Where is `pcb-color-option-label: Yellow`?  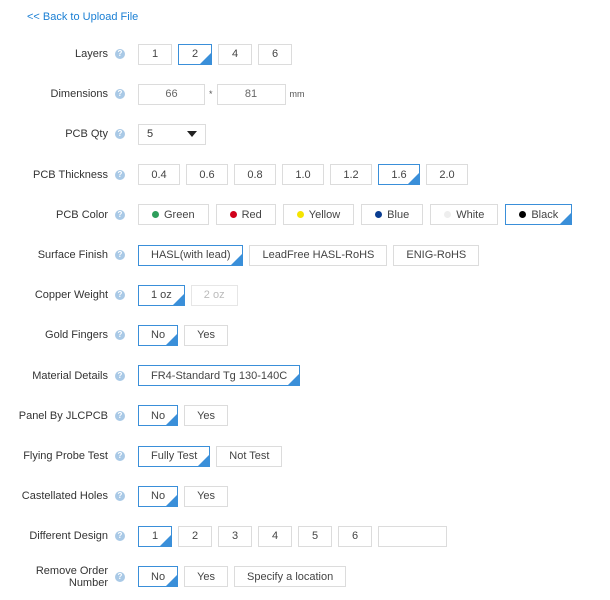
pcb-color-option-label: Yellow is located at coordinates (324, 214).